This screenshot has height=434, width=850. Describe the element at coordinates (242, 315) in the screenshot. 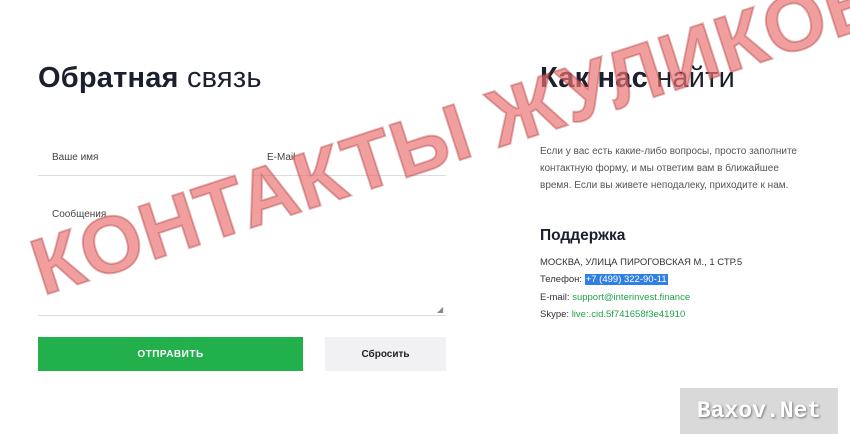

I see `message-textarea-underline` at that location.